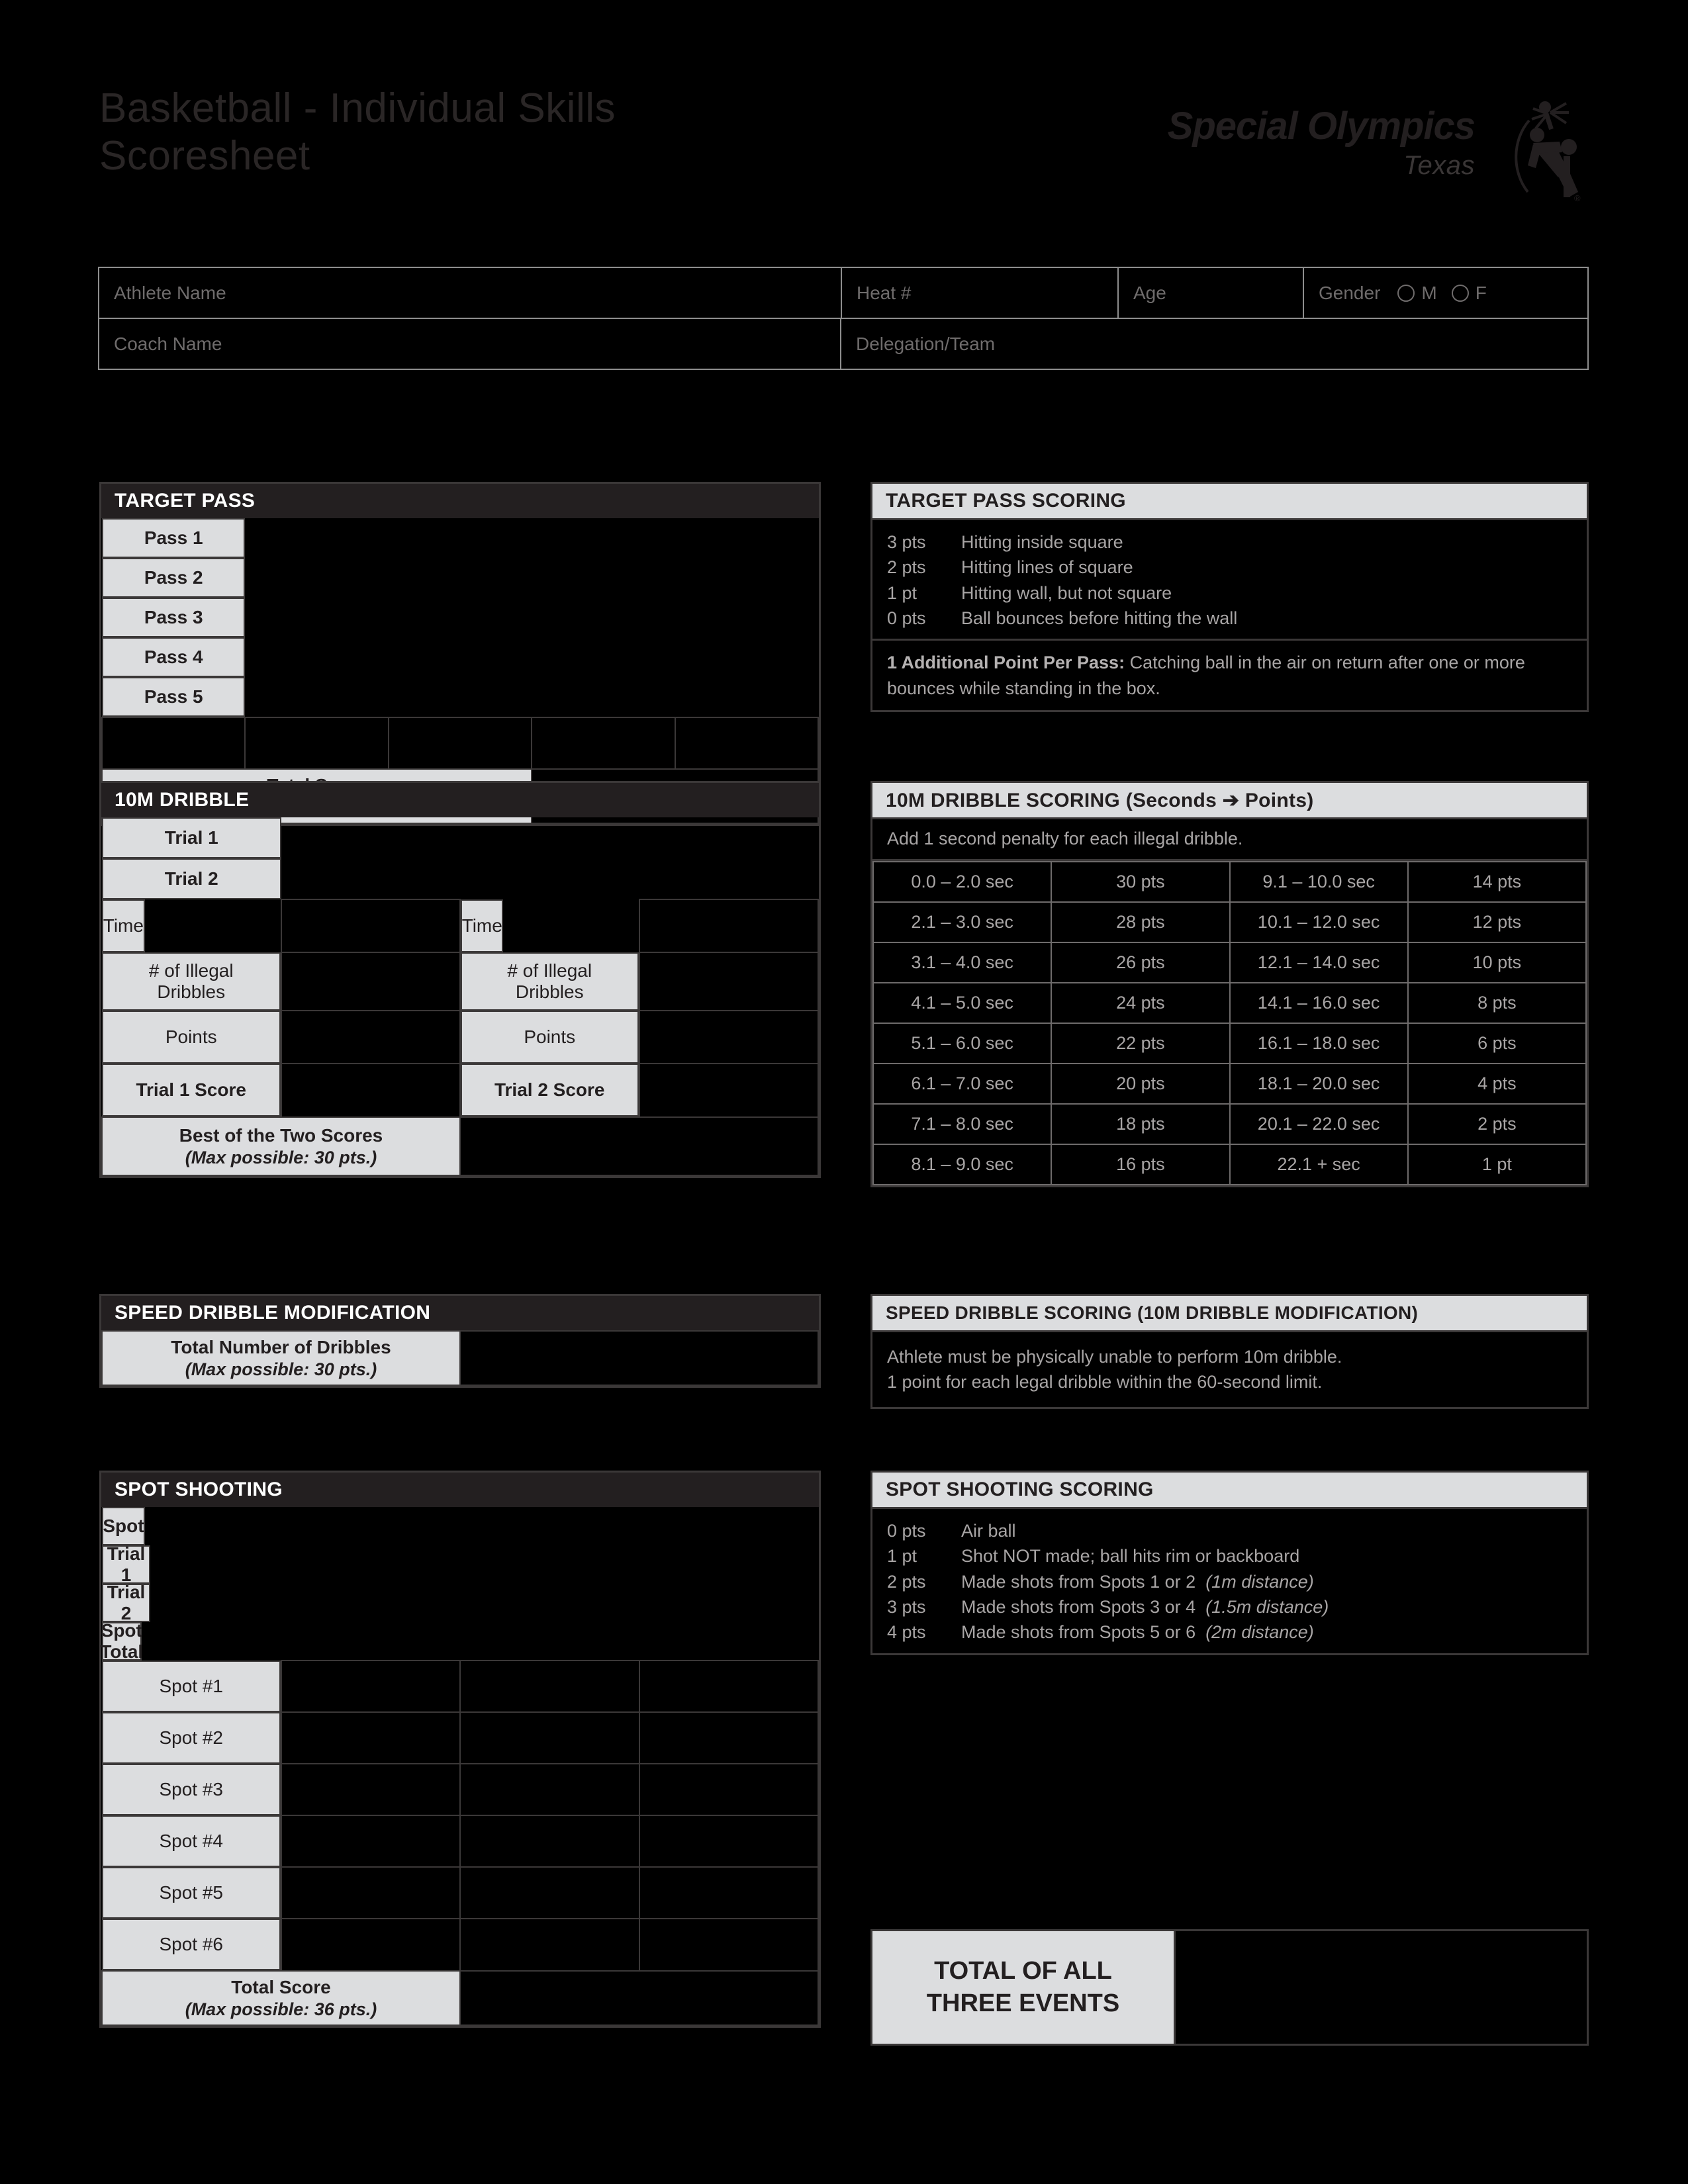 The height and width of the screenshot is (2184, 1688). What do you see at coordinates (639, 1358) in the screenshot?
I see `input-speed-dribble-total` at bounding box center [639, 1358].